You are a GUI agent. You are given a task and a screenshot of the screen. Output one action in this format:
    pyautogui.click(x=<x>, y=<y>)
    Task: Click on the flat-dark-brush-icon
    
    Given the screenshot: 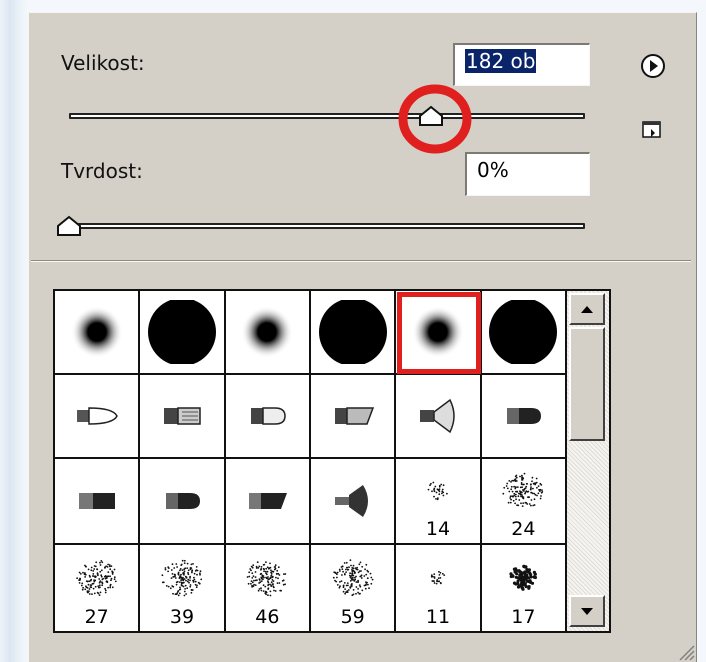 What is the action you would take?
    pyautogui.click(x=96, y=501)
    